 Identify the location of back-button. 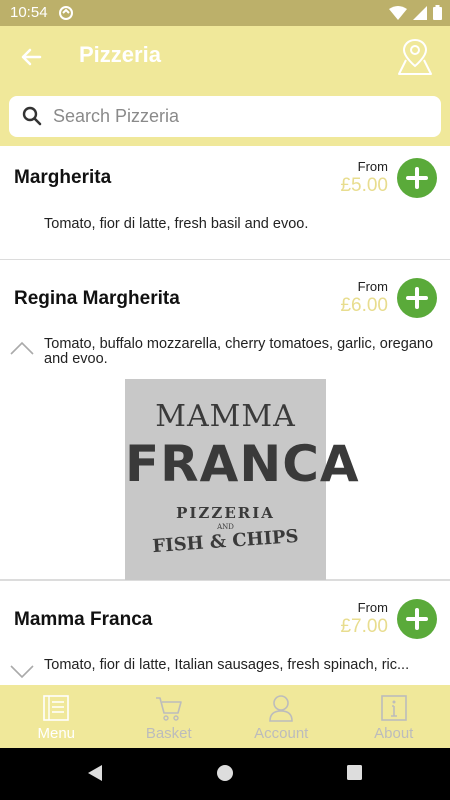
(31, 57).